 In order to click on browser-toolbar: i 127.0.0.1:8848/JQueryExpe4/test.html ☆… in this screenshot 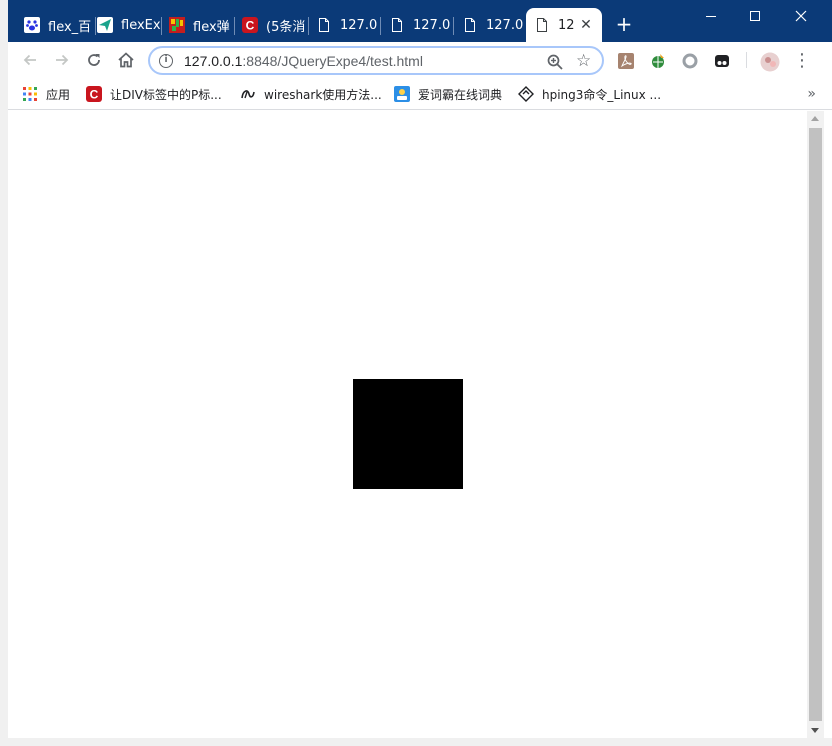, I will do `click(420, 60)`.